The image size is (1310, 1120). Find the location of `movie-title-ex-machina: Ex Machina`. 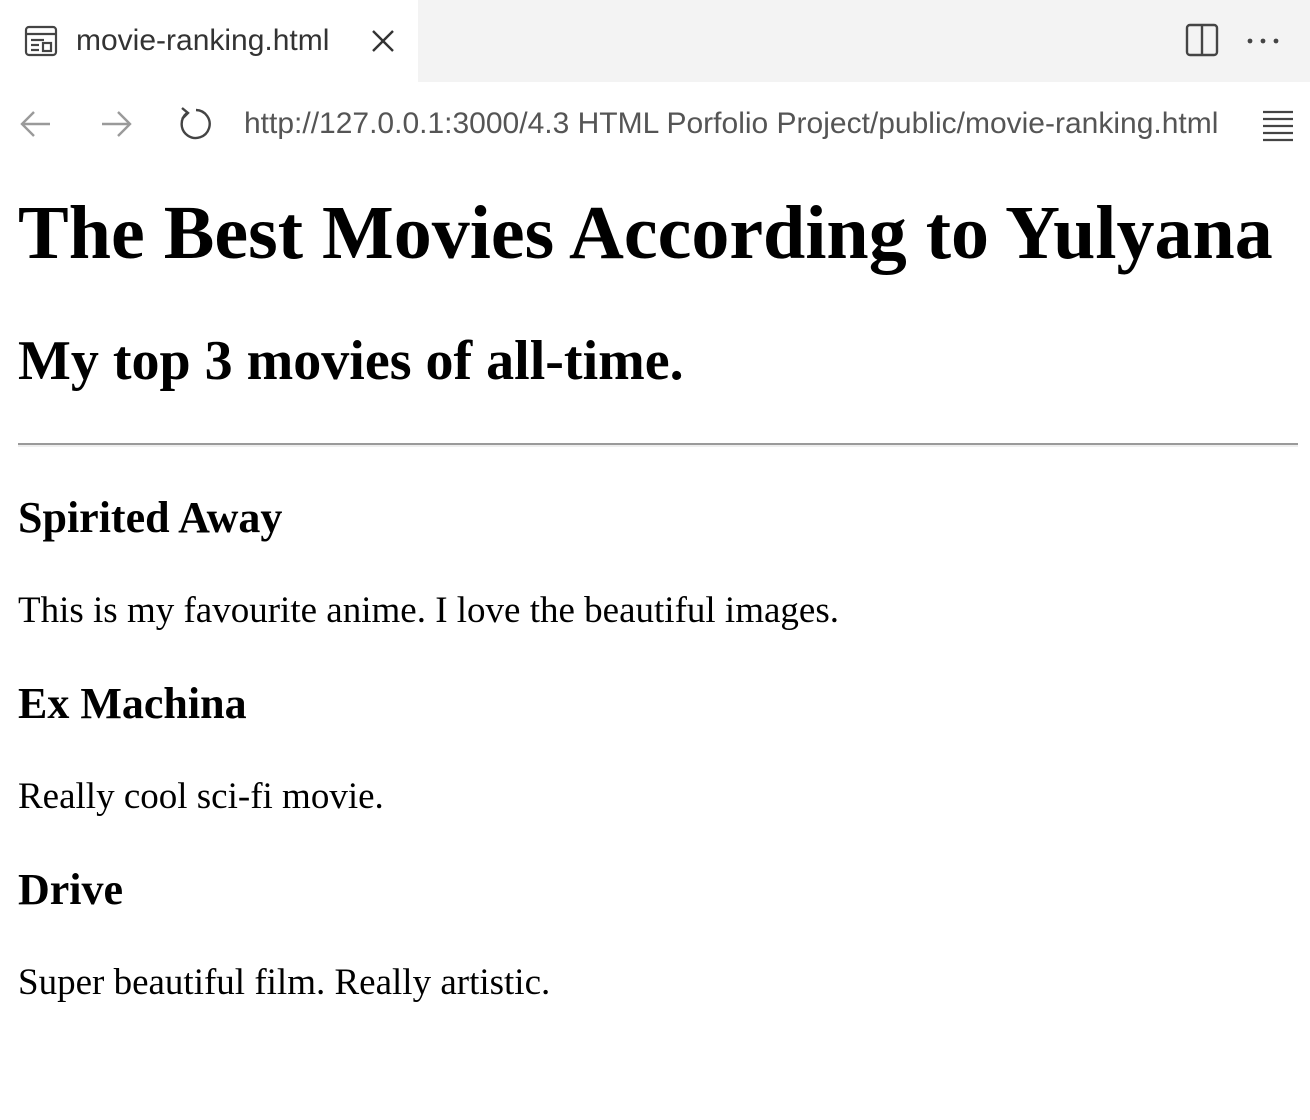

movie-title-ex-machina: Ex Machina is located at coordinates (132, 703).